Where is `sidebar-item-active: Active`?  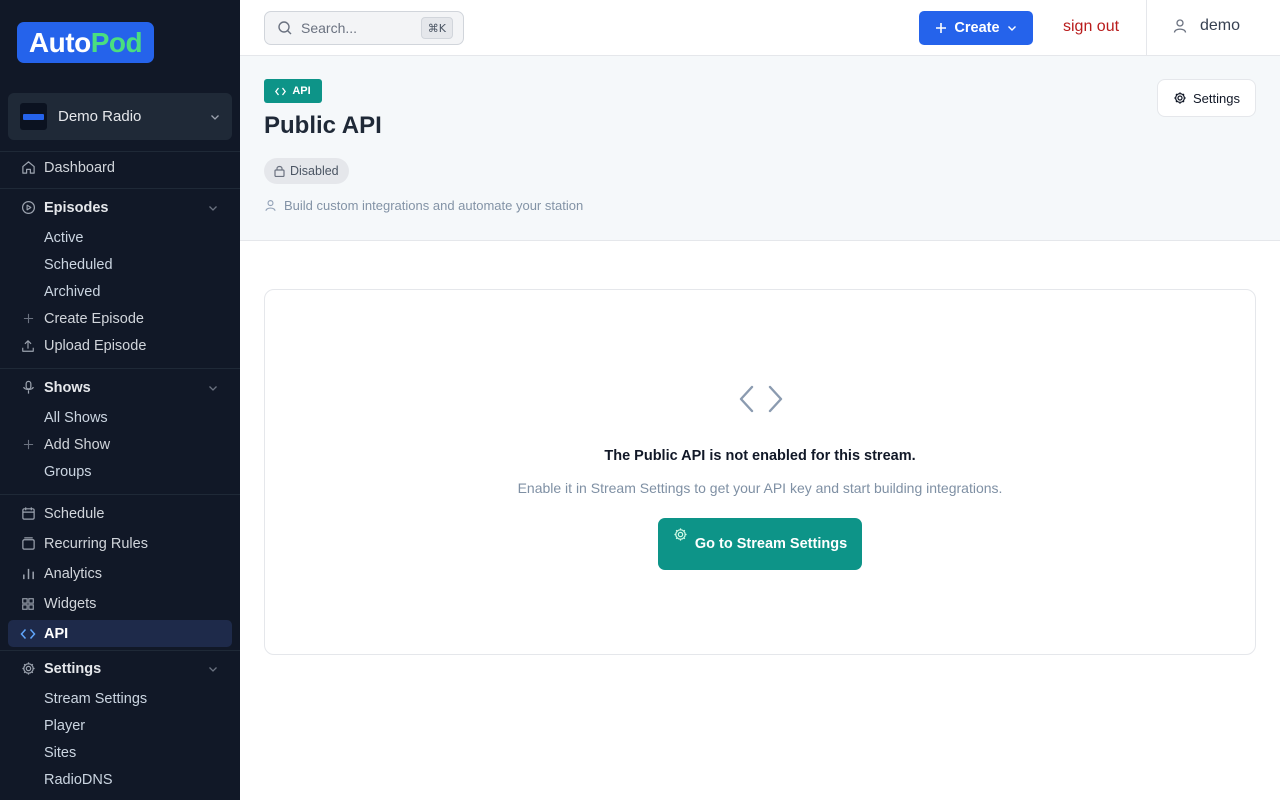
sidebar-item-active: Active is located at coordinates (120, 237).